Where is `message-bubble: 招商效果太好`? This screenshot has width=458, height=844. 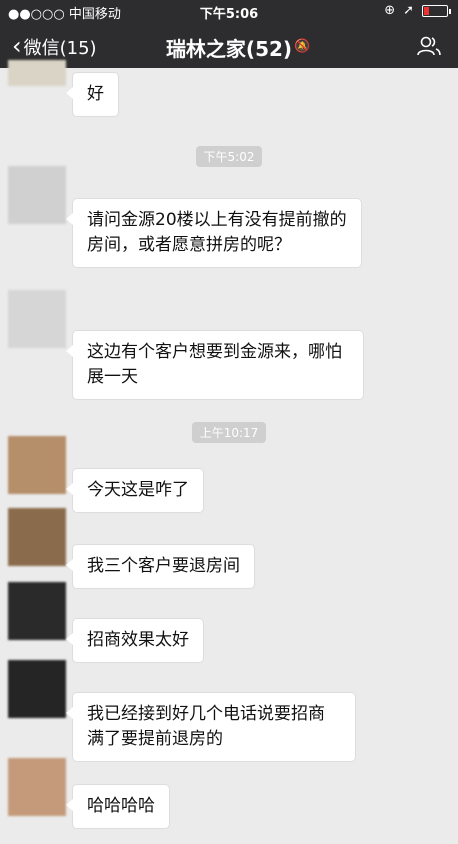
message-bubble: 招商效果太好 is located at coordinates (135, 640).